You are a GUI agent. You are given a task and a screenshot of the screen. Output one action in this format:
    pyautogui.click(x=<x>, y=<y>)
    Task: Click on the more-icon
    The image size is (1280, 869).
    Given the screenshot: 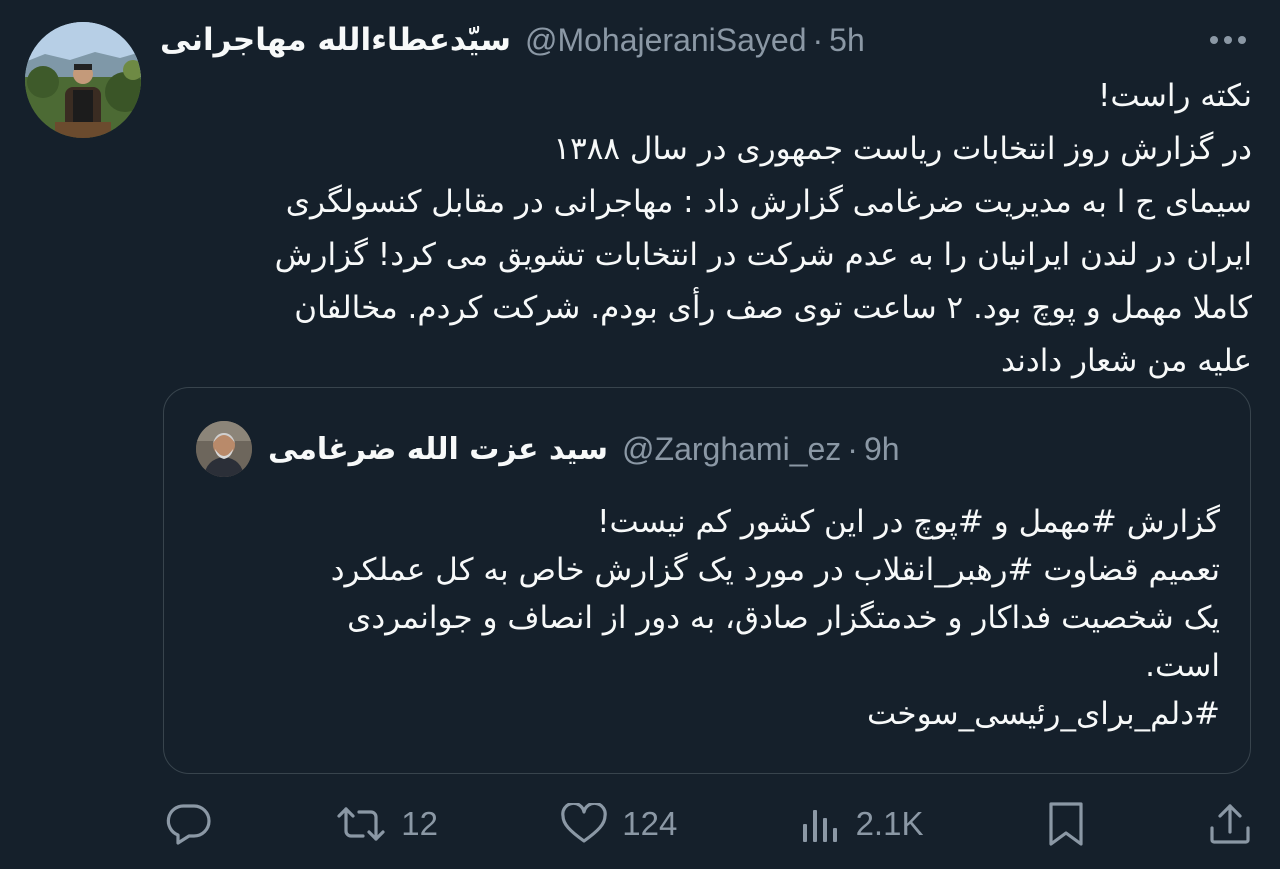 What is the action you would take?
    pyautogui.click(x=1228, y=40)
    